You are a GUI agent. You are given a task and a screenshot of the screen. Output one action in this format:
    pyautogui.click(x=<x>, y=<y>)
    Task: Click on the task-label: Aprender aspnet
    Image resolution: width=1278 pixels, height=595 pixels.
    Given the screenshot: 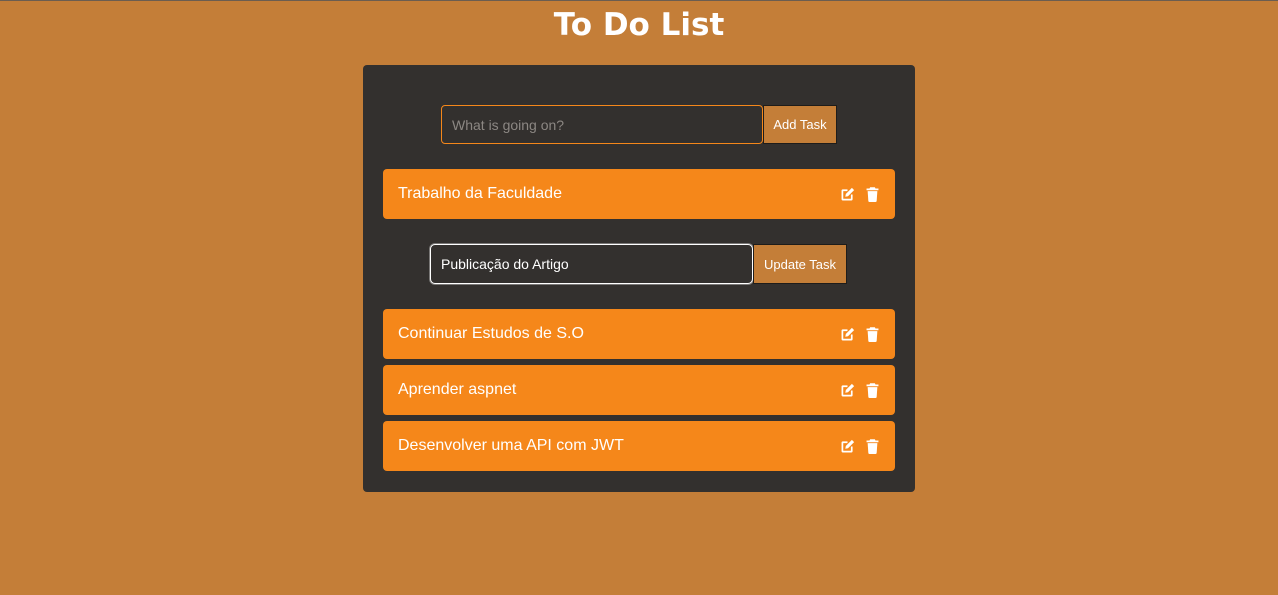 What is the action you would take?
    pyautogui.click(x=457, y=389)
    